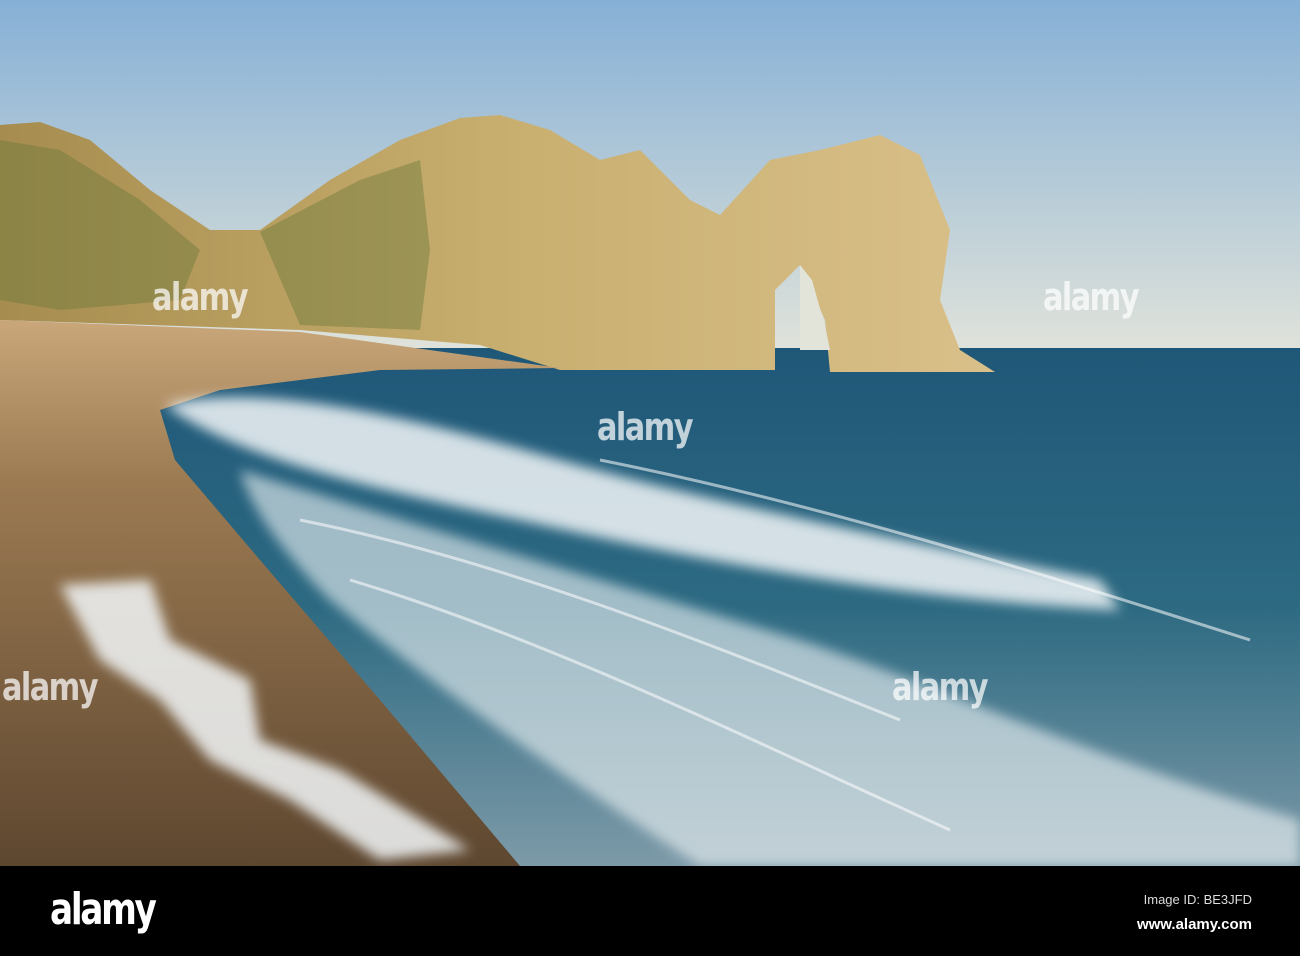 This screenshot has width=1300, height=956. I want to click on site-url: www.alamy.com, so click(1194, 924).